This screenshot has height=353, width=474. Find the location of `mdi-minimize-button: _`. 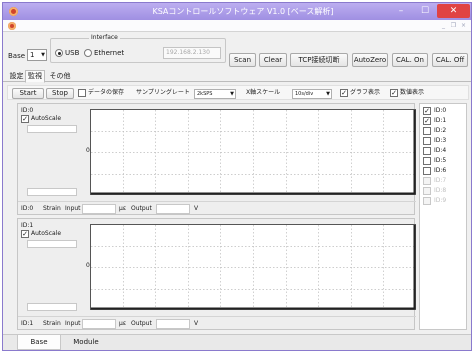

mdi-minimize-button: _ is located at coordinates (443, 25).